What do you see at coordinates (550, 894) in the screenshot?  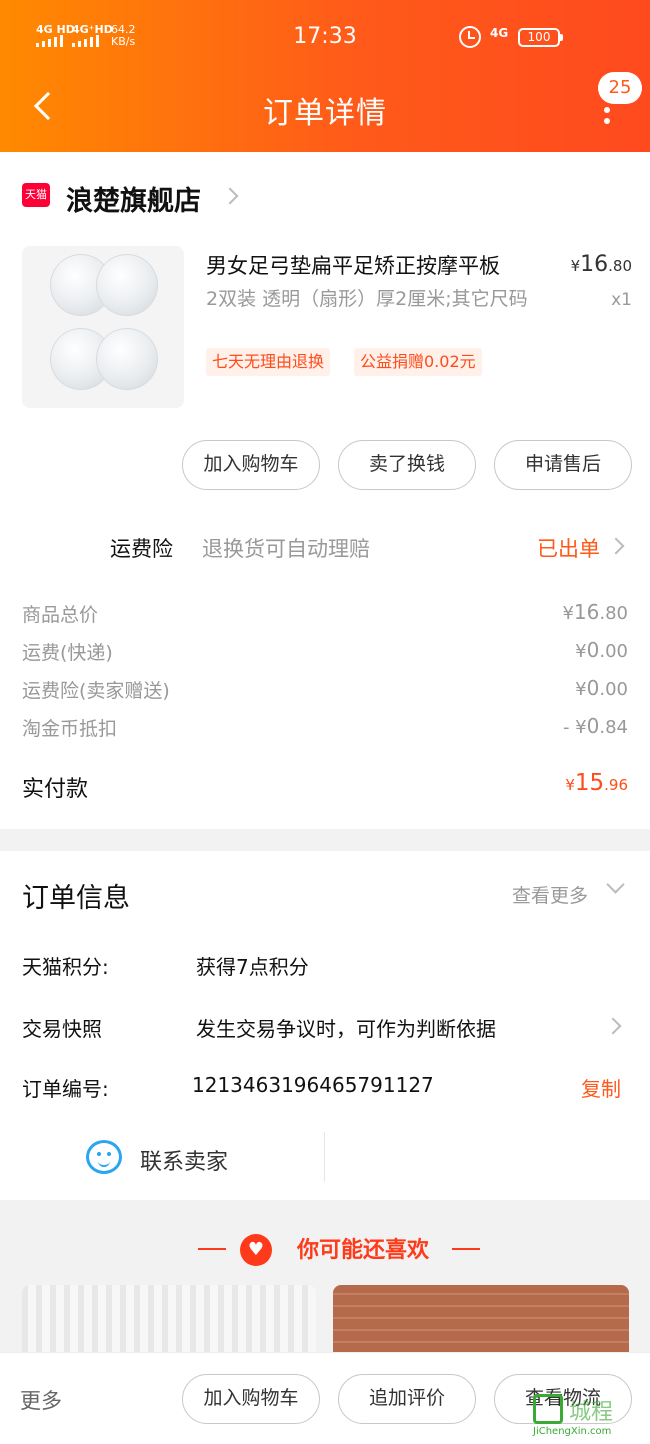 I see `view-more-link: 查看更多` at bounding box center [550, 894].